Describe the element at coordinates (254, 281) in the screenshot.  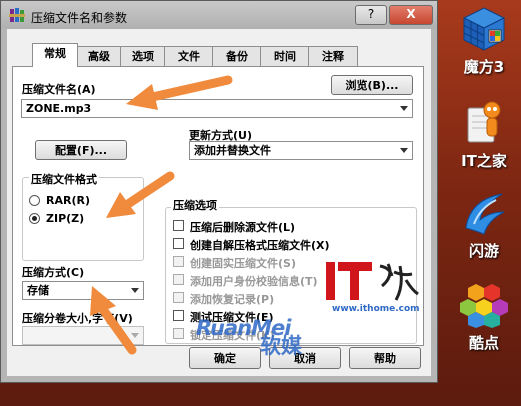
I see `checkbox-label: 添加用户身份校验信息(T)` at that location.